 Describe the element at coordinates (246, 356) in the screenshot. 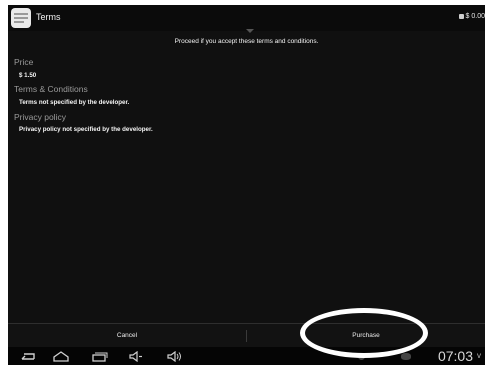

I see `system-nav-bar: 07:03 v` at that location.